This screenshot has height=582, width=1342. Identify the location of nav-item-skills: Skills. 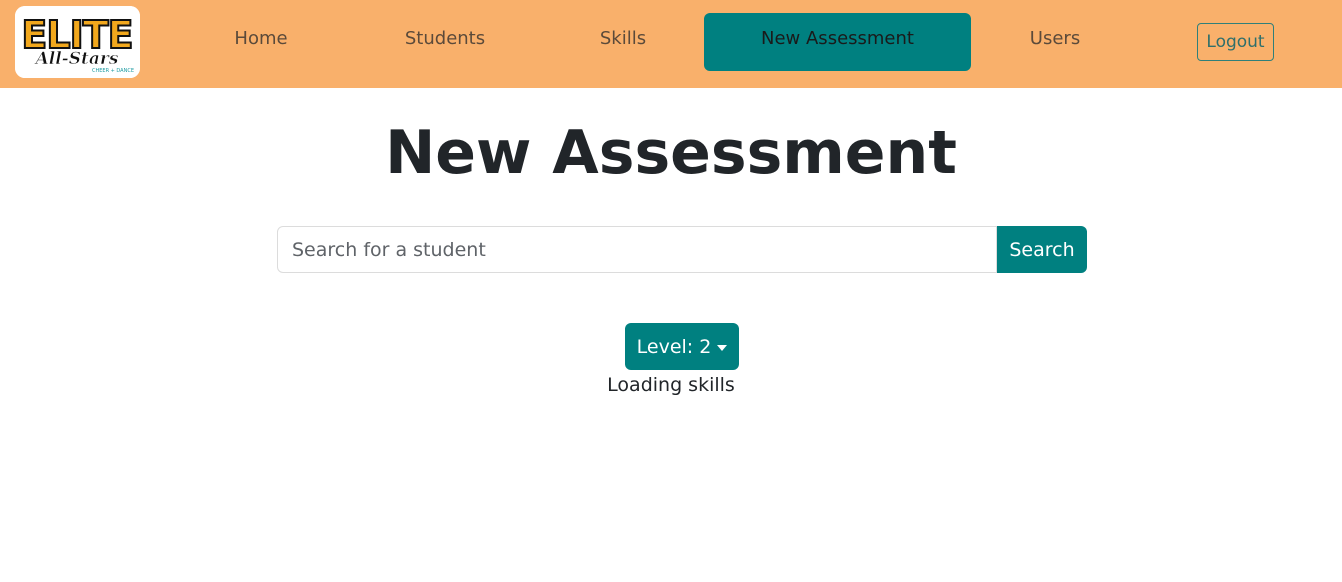
(623, 42).